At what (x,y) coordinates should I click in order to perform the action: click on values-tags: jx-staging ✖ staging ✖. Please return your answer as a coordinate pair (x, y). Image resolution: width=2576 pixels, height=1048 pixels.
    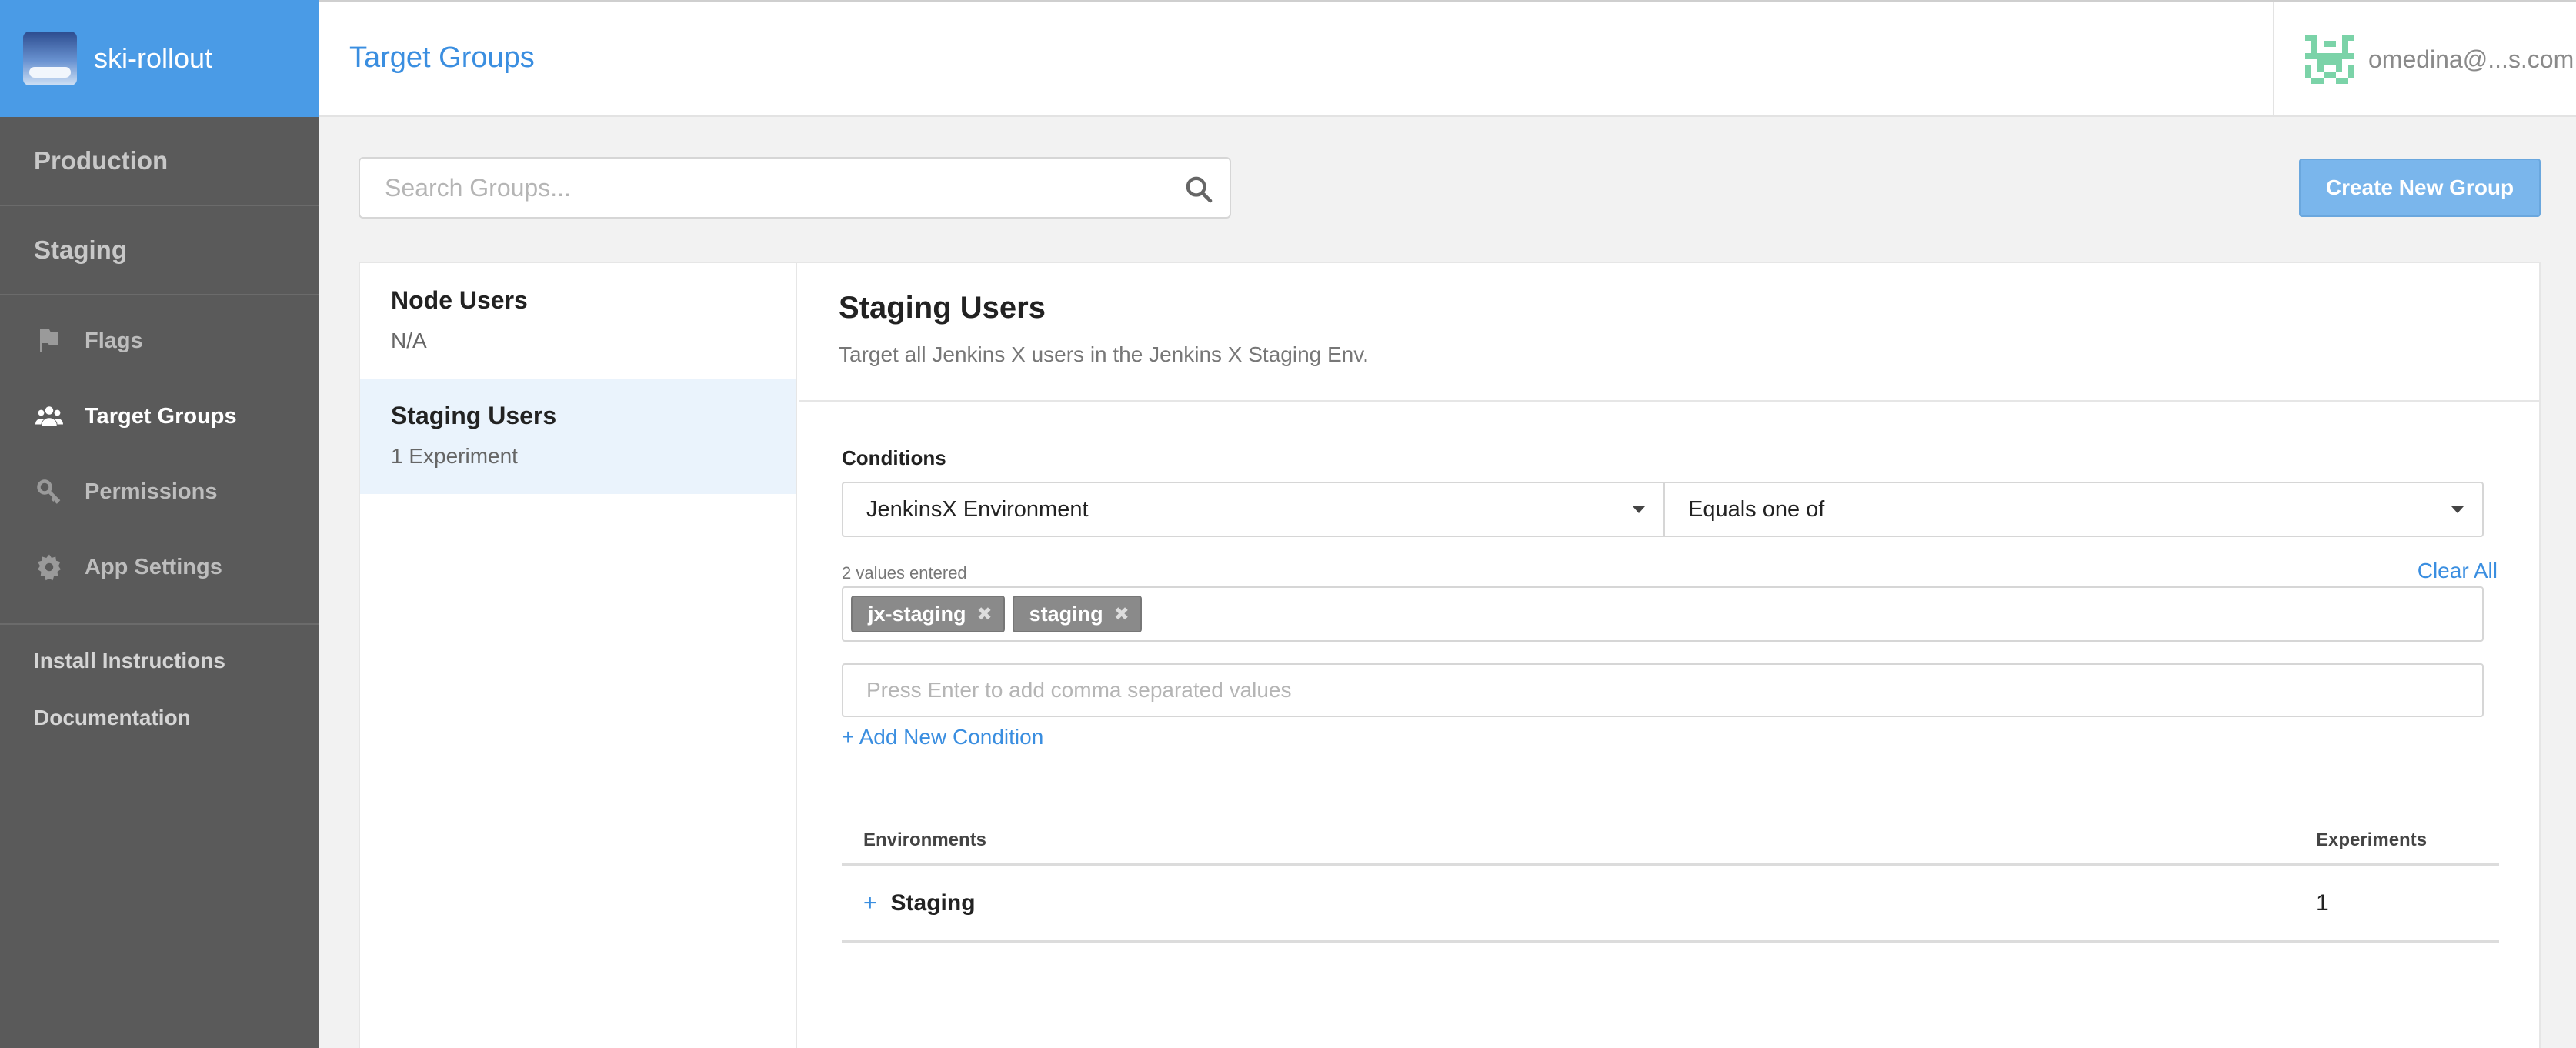
    Looking at the image, I should click on (1663, 614).